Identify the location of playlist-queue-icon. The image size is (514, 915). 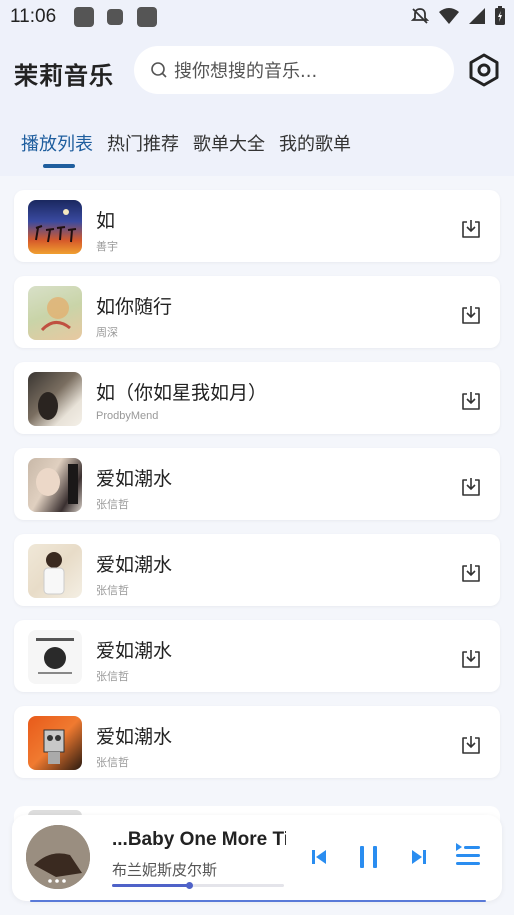
(468, 856).